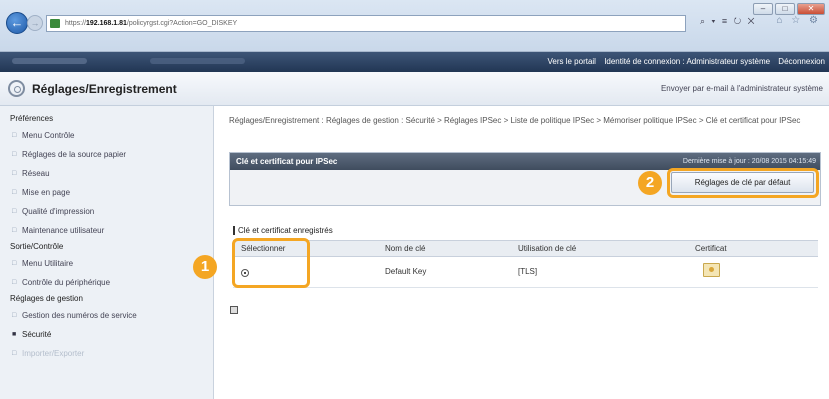 The width and height of the screenshot is (829, 399). I want to click on site-icon, so click(55, 23).